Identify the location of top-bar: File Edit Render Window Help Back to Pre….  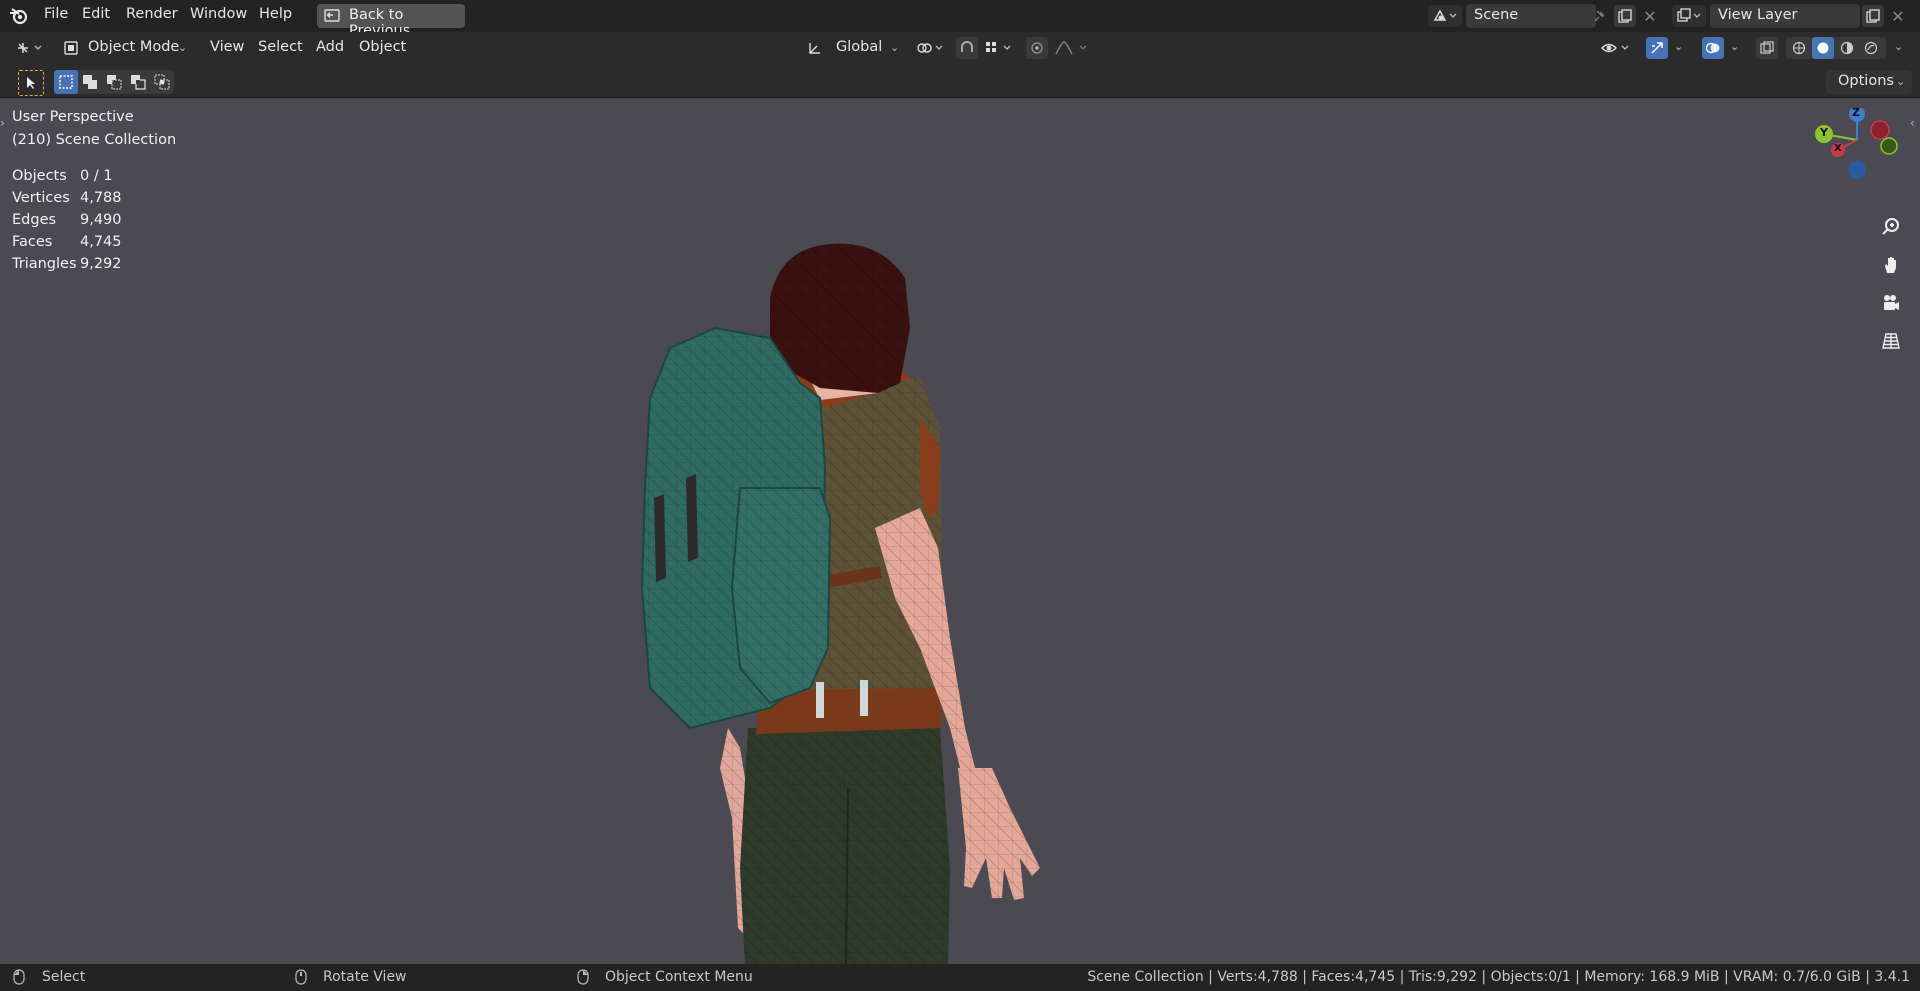
(960, 19).